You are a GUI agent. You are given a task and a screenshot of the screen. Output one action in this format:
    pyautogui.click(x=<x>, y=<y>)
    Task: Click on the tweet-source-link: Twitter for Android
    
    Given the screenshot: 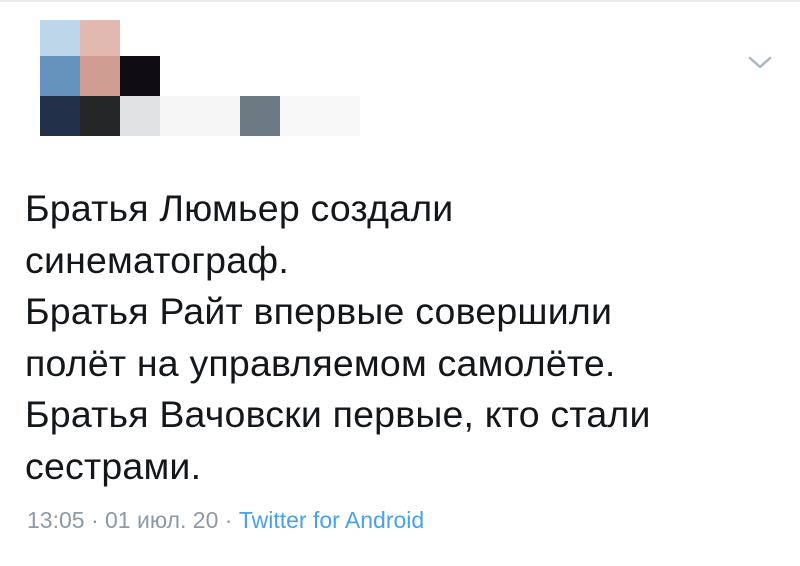 What is the action you would take?
    pyautogui.click(x=331, y=520)
    